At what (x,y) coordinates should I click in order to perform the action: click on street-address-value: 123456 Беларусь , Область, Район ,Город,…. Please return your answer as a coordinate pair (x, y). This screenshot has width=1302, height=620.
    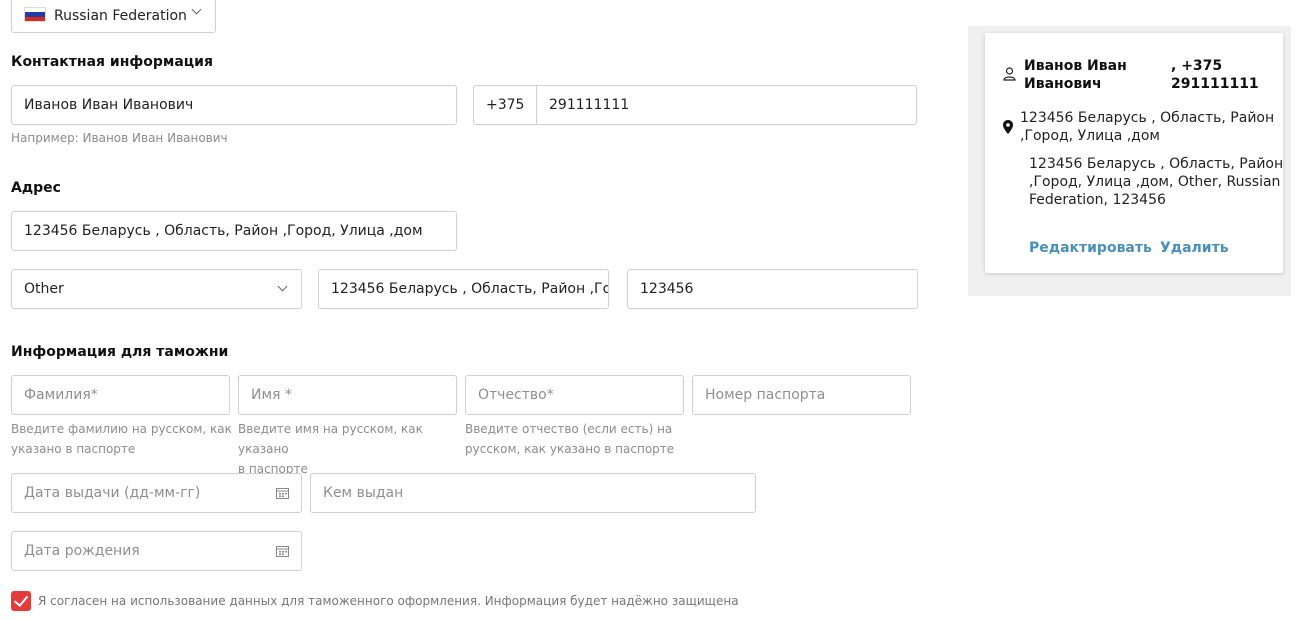
    Looking at the image, I should click on (223, 231).